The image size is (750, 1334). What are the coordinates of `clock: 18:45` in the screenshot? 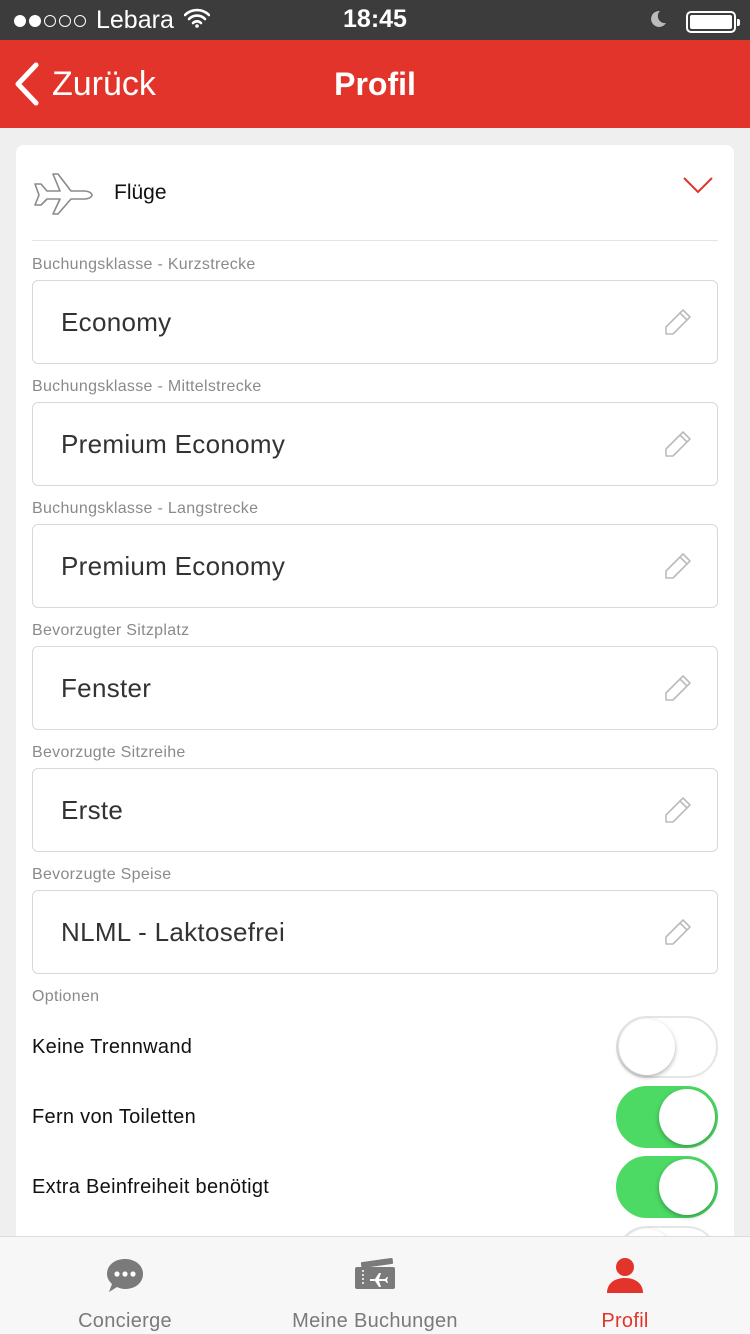 It's located at (375, 19).